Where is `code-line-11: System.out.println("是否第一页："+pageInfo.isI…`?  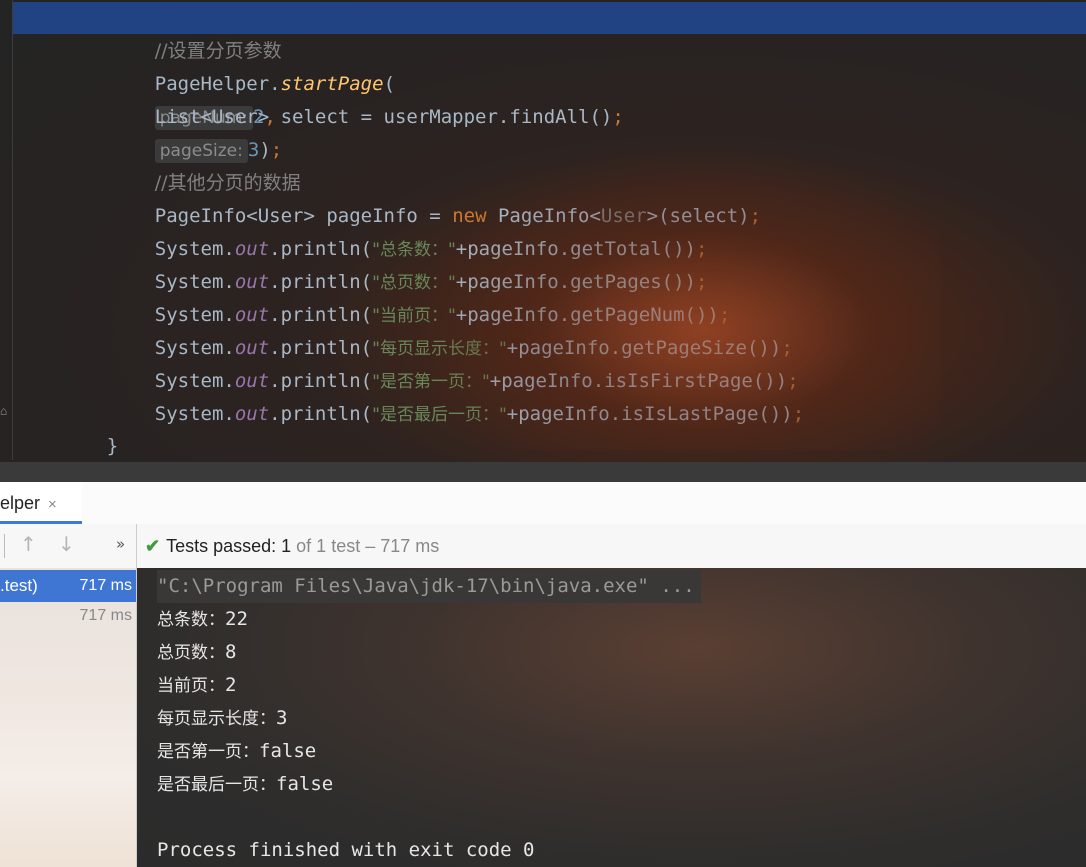 code-line-11: System.out.println("是否第一页："+pageInfo.isI… is located at coordinates (454, 362).